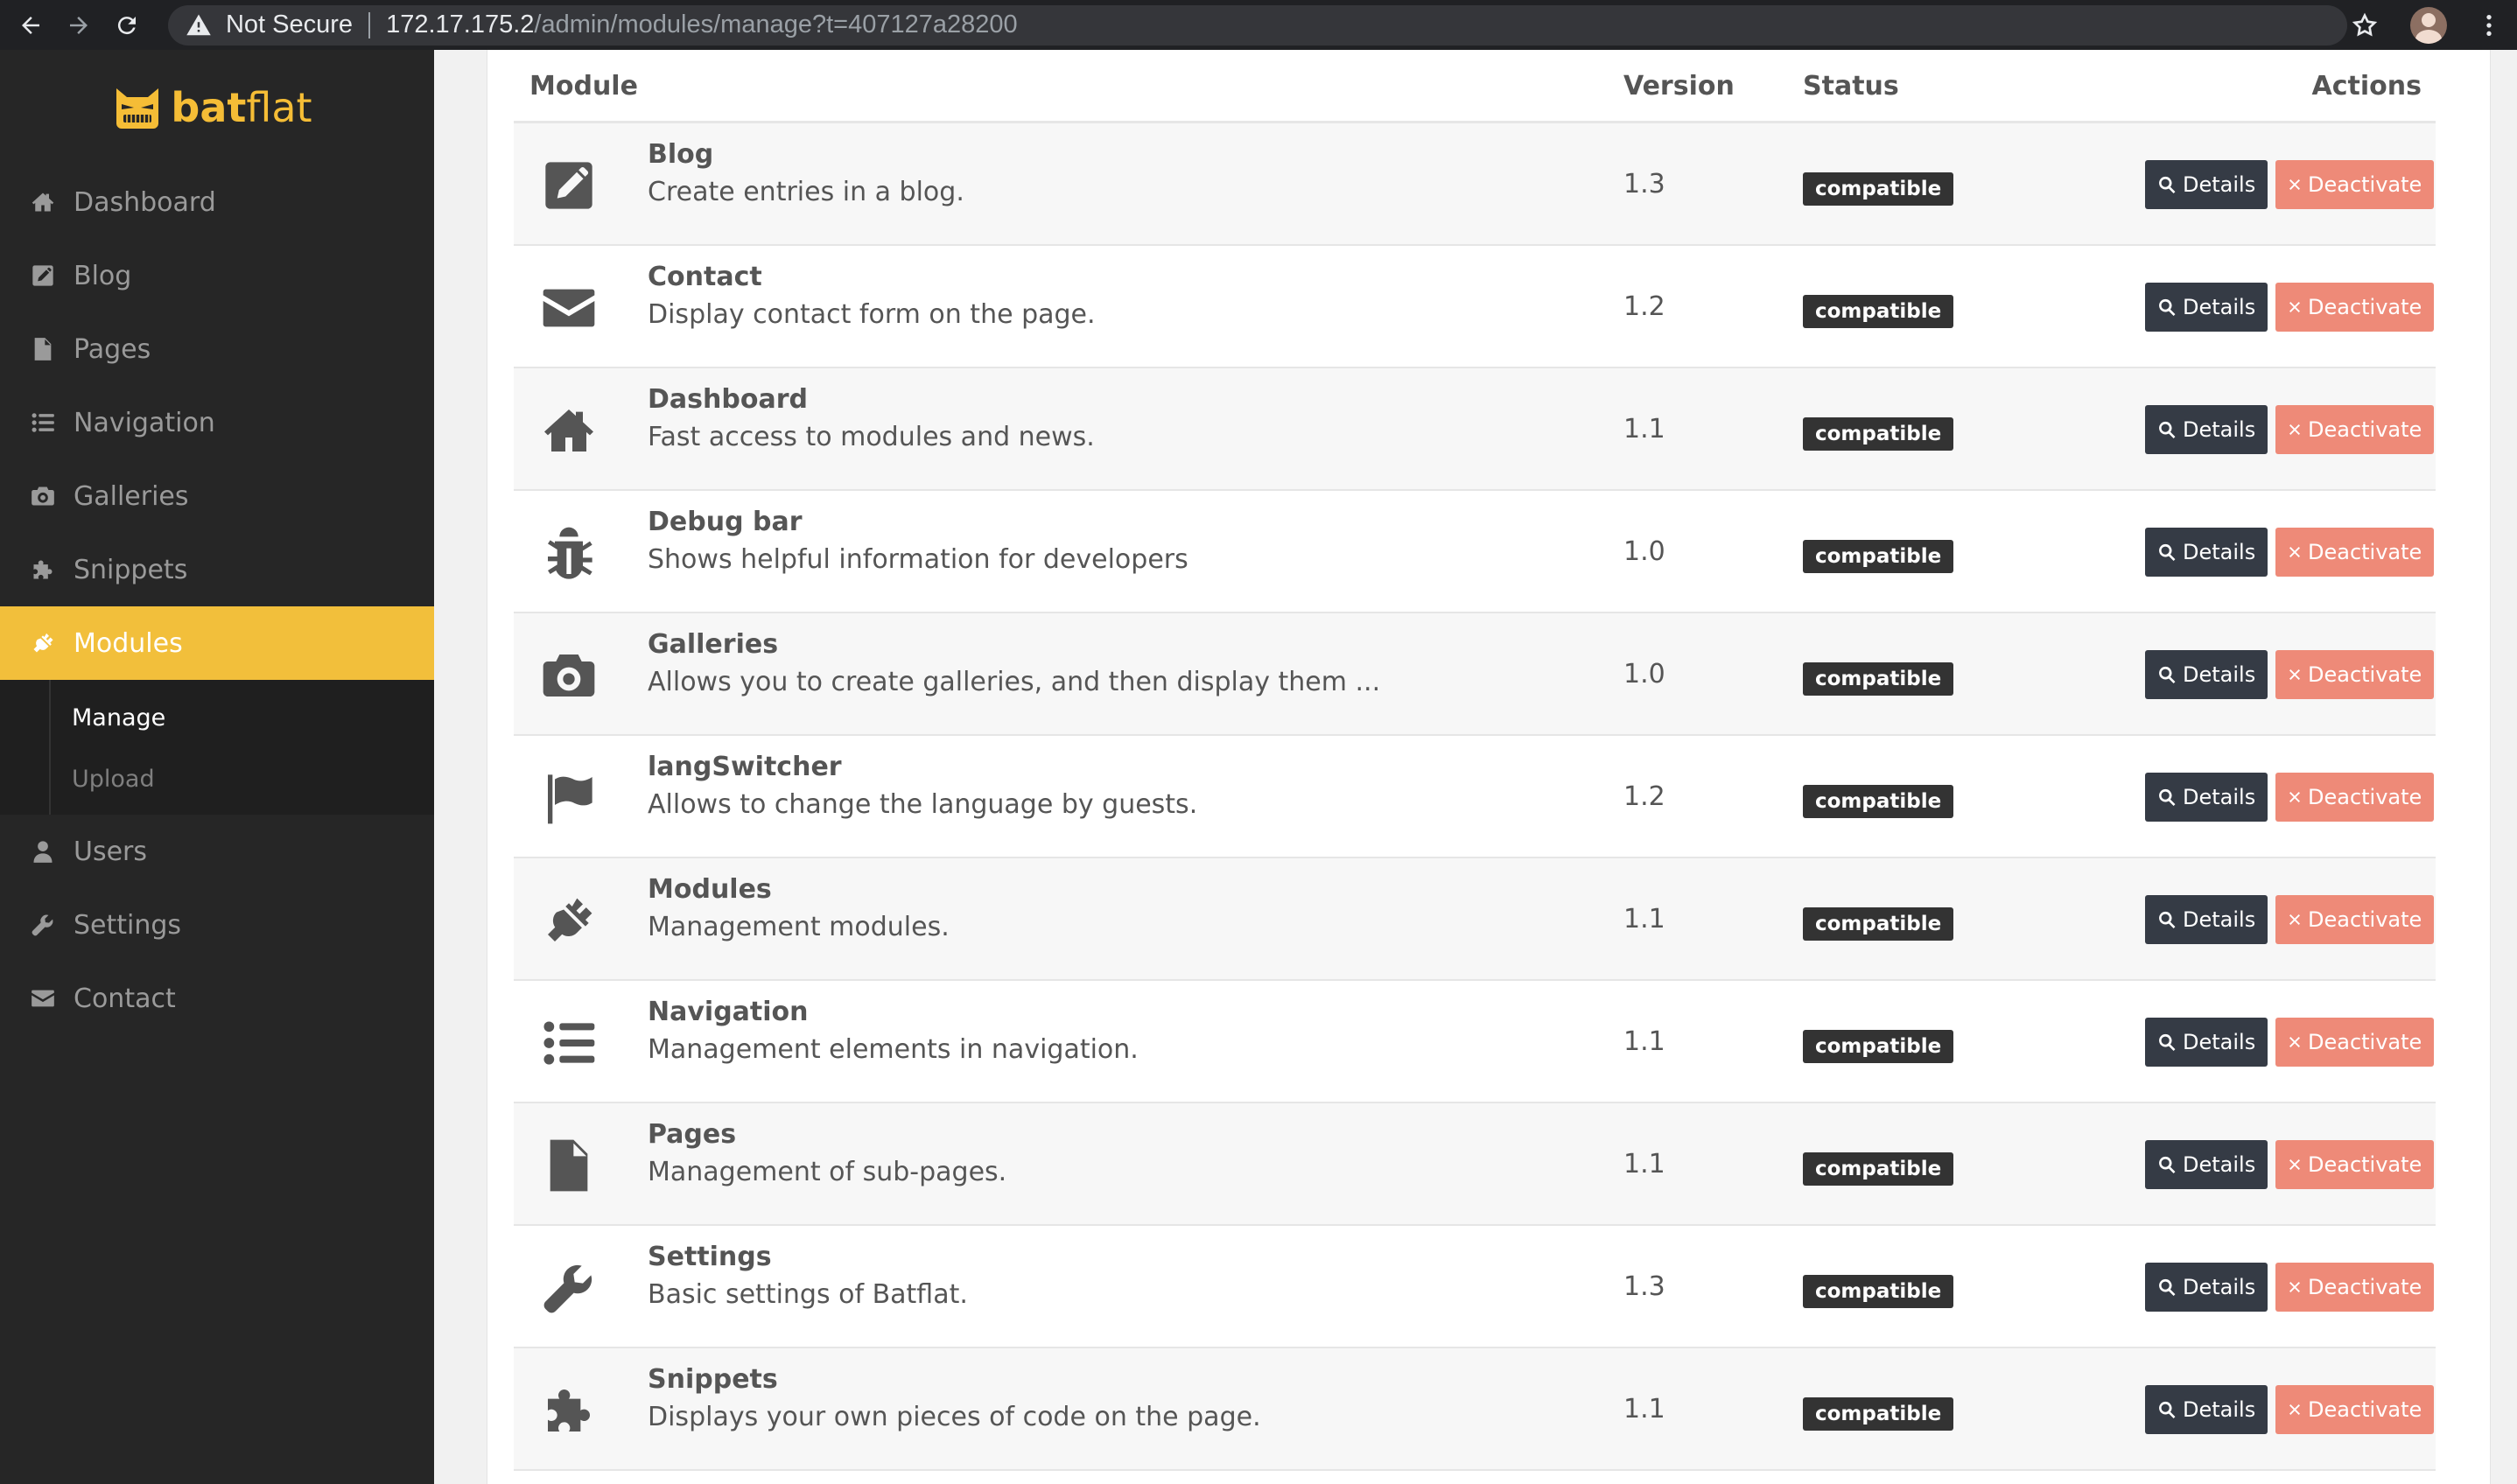 This screenshot has height=1484, width=2517. I want to click on url-host: 172.17.175.2, so click(461, 24).